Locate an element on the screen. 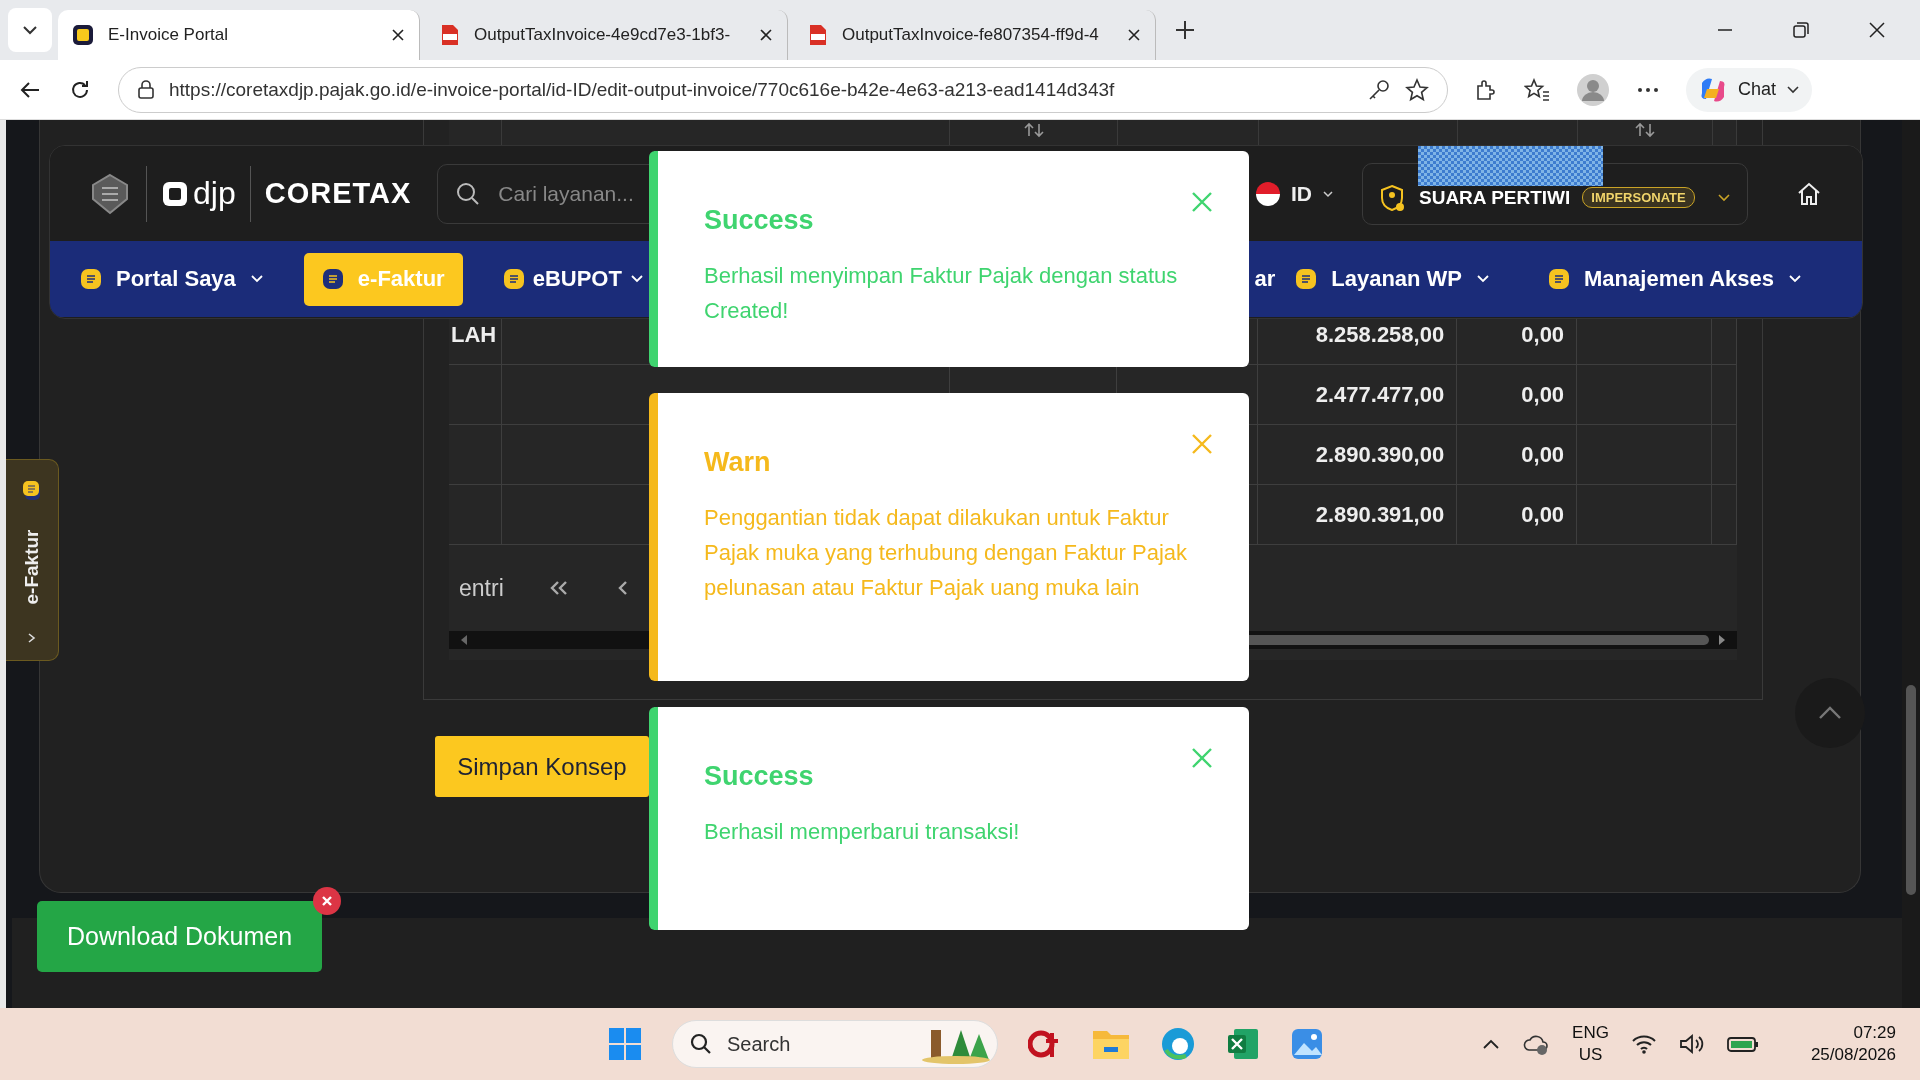 The image size is (1920, 1080). chat-button: Chat is located at coordinates (1749, 89).